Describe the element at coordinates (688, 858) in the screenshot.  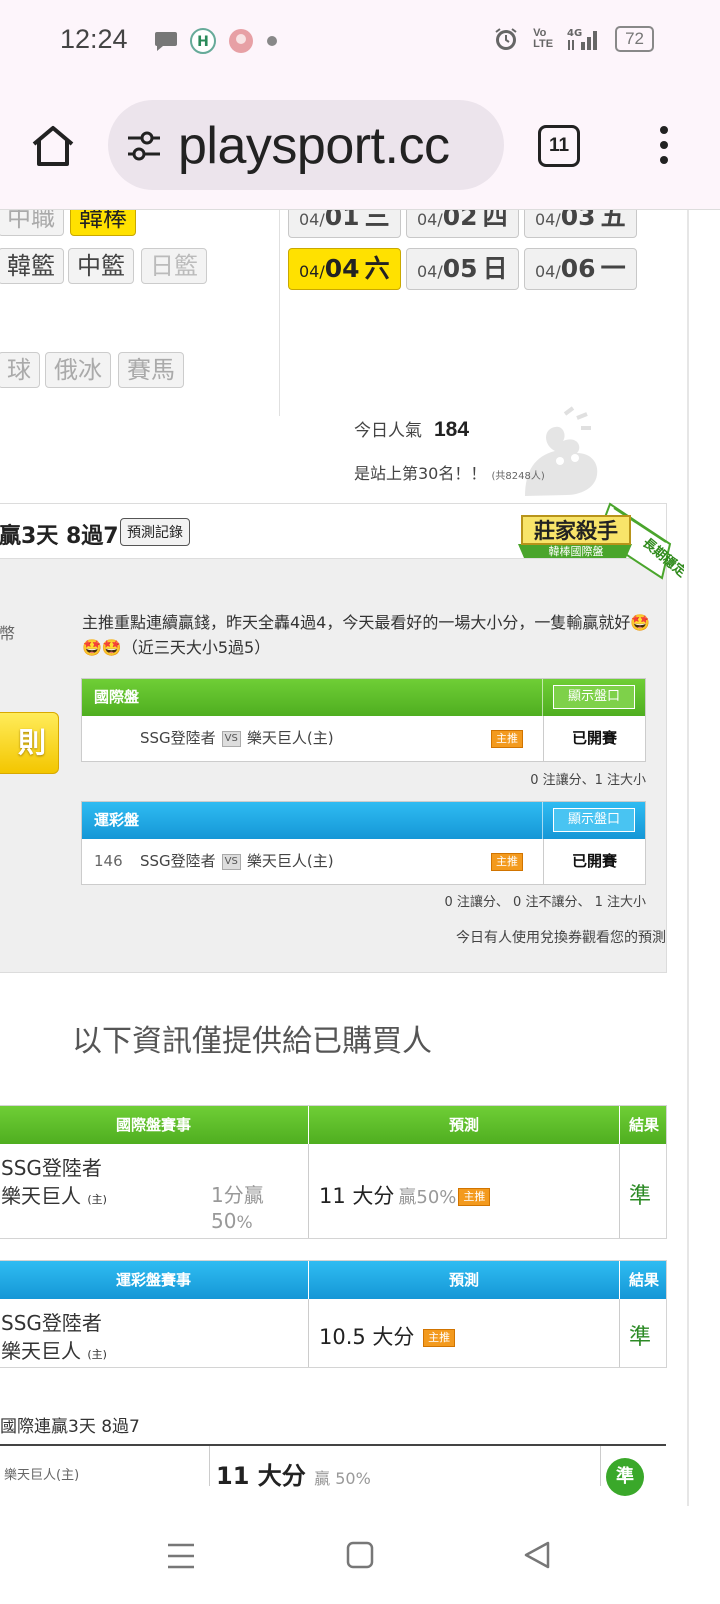
I see `page-scrollbar-track` at that location.